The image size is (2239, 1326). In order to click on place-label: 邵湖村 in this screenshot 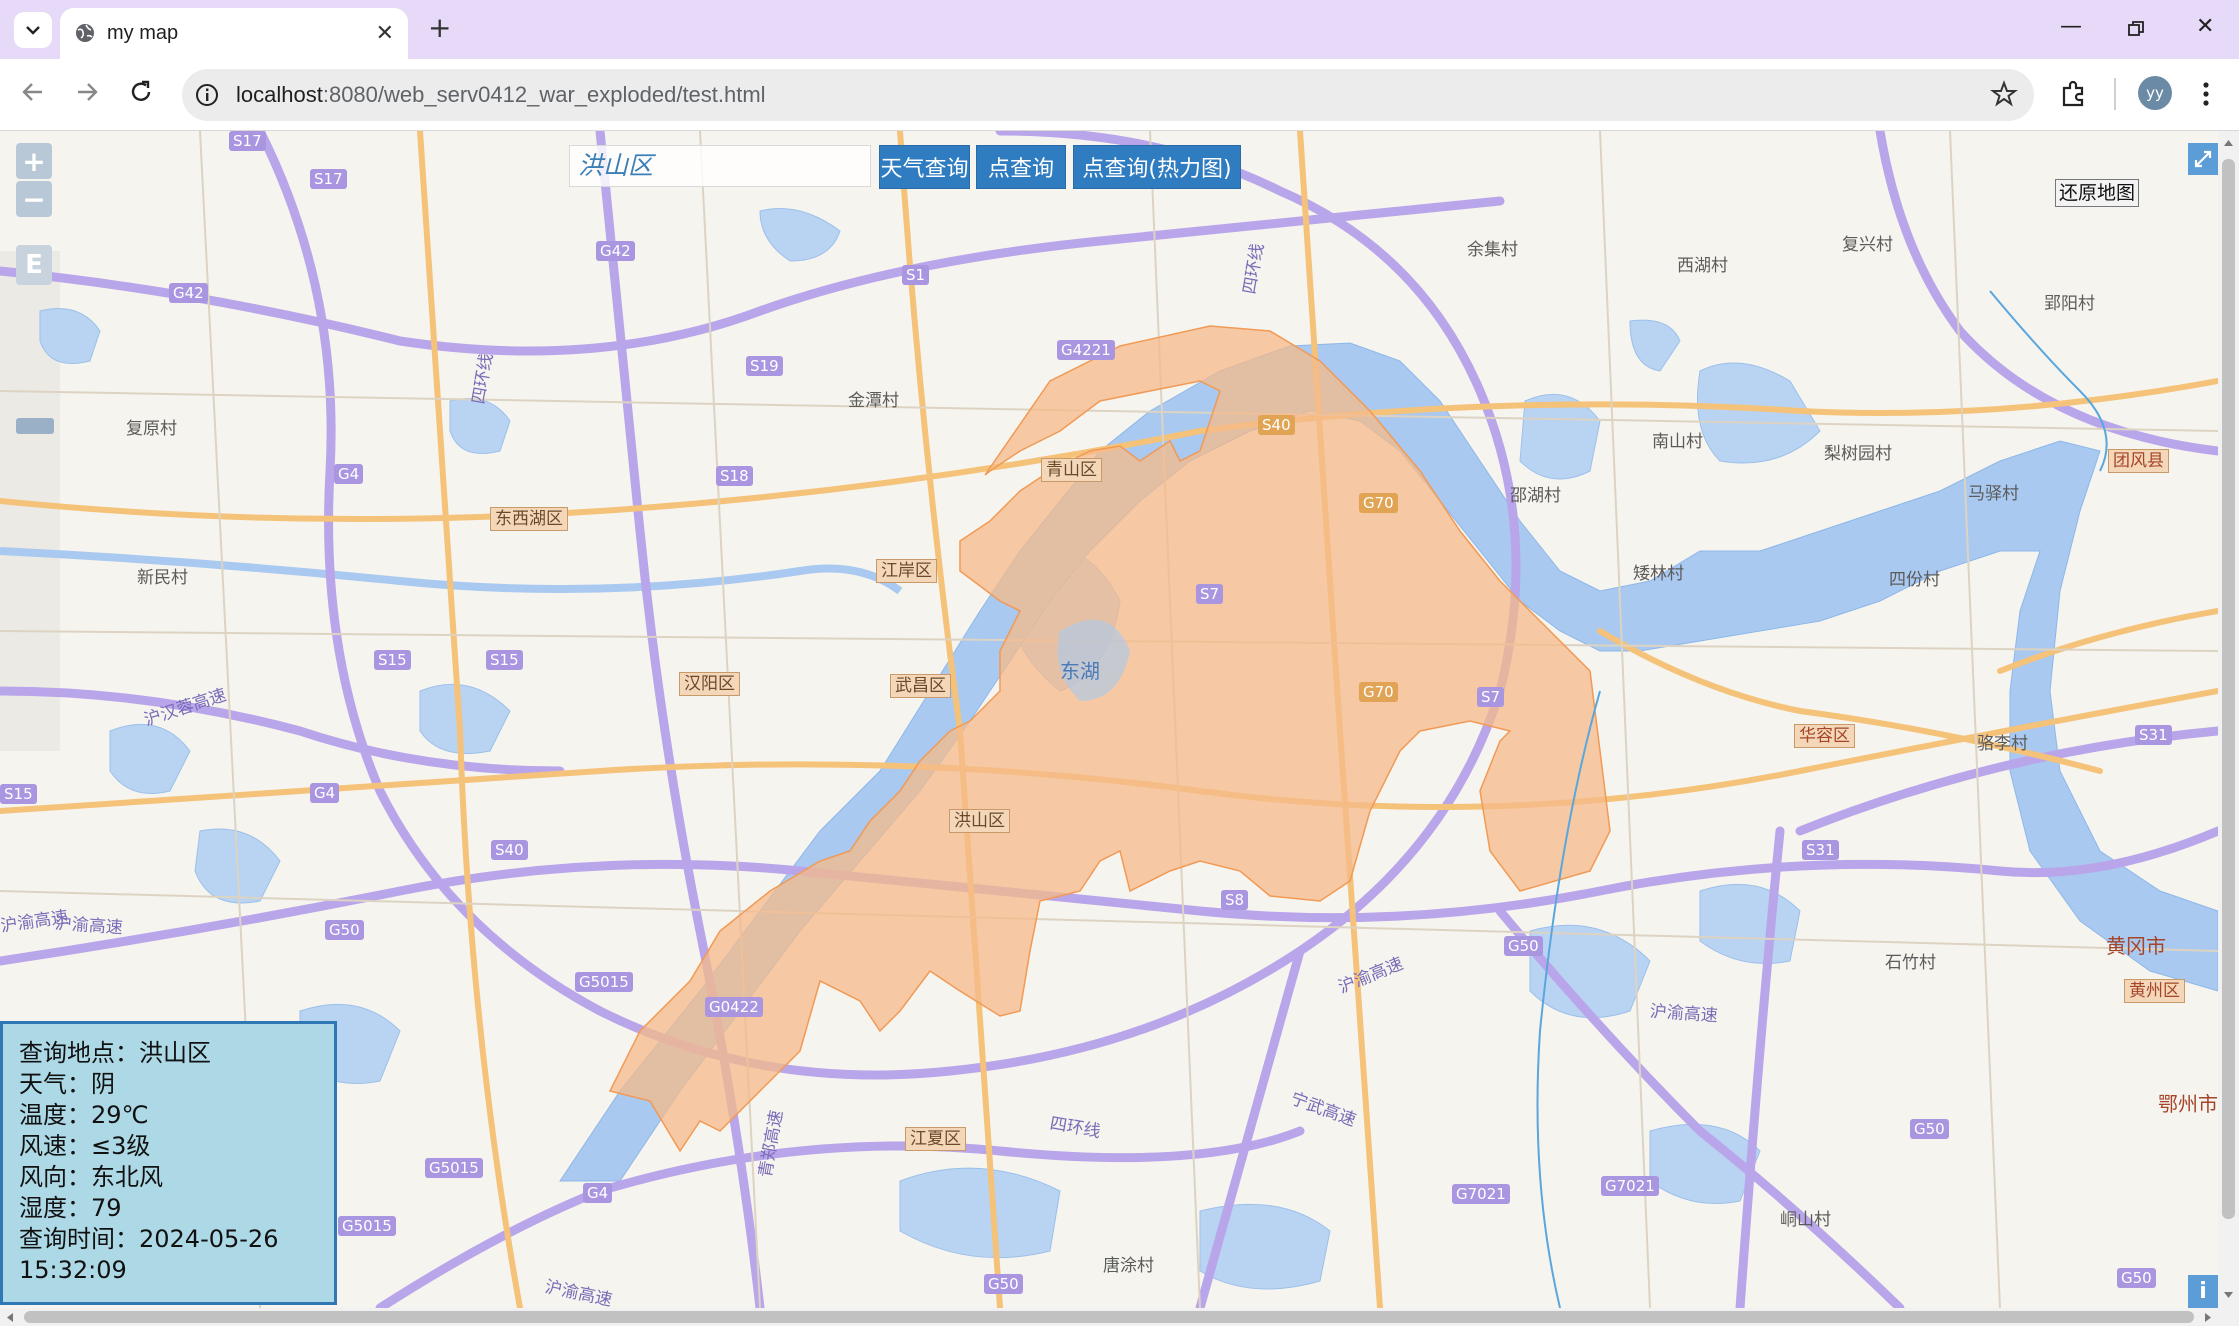, I will do `click(1535, 496)`.